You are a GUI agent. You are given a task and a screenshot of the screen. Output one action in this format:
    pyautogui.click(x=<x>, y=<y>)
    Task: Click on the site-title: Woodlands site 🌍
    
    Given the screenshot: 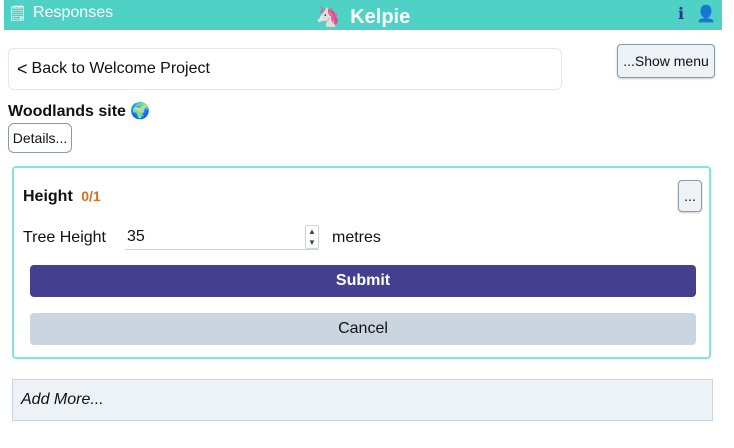 What is the action you would take?
    pyautogui.click(x=79, y=111)
    